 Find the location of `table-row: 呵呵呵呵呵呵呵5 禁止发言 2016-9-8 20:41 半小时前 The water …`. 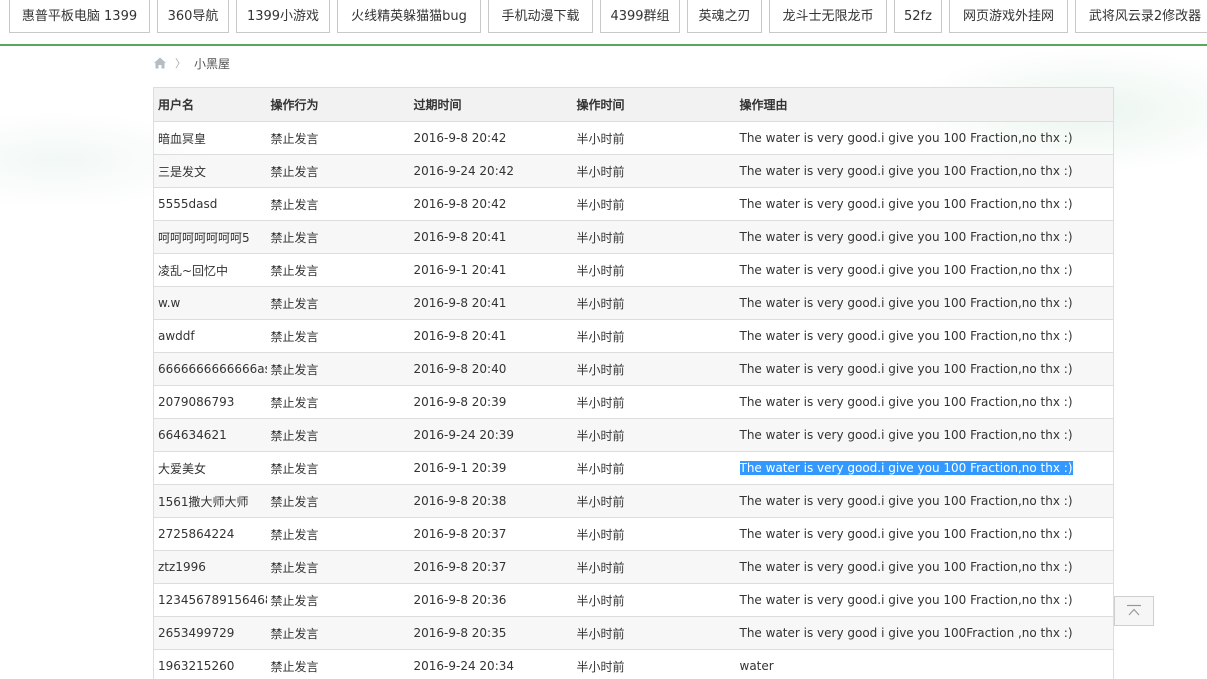

table-row: 呵呵呵呵呵呵呵5 禁止发言 2016-9-8 20:41 半小时前 The water … is located at coordinates (633, 237).